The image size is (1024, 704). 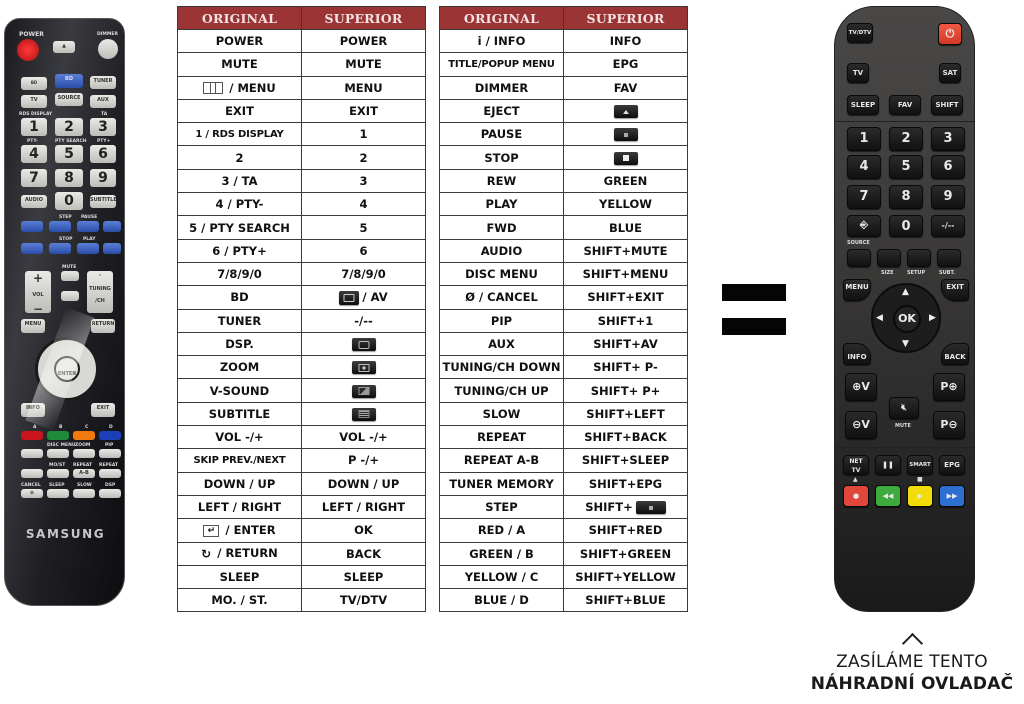 I want to click on original-label: / ENTER, so click(x=250, y=530).